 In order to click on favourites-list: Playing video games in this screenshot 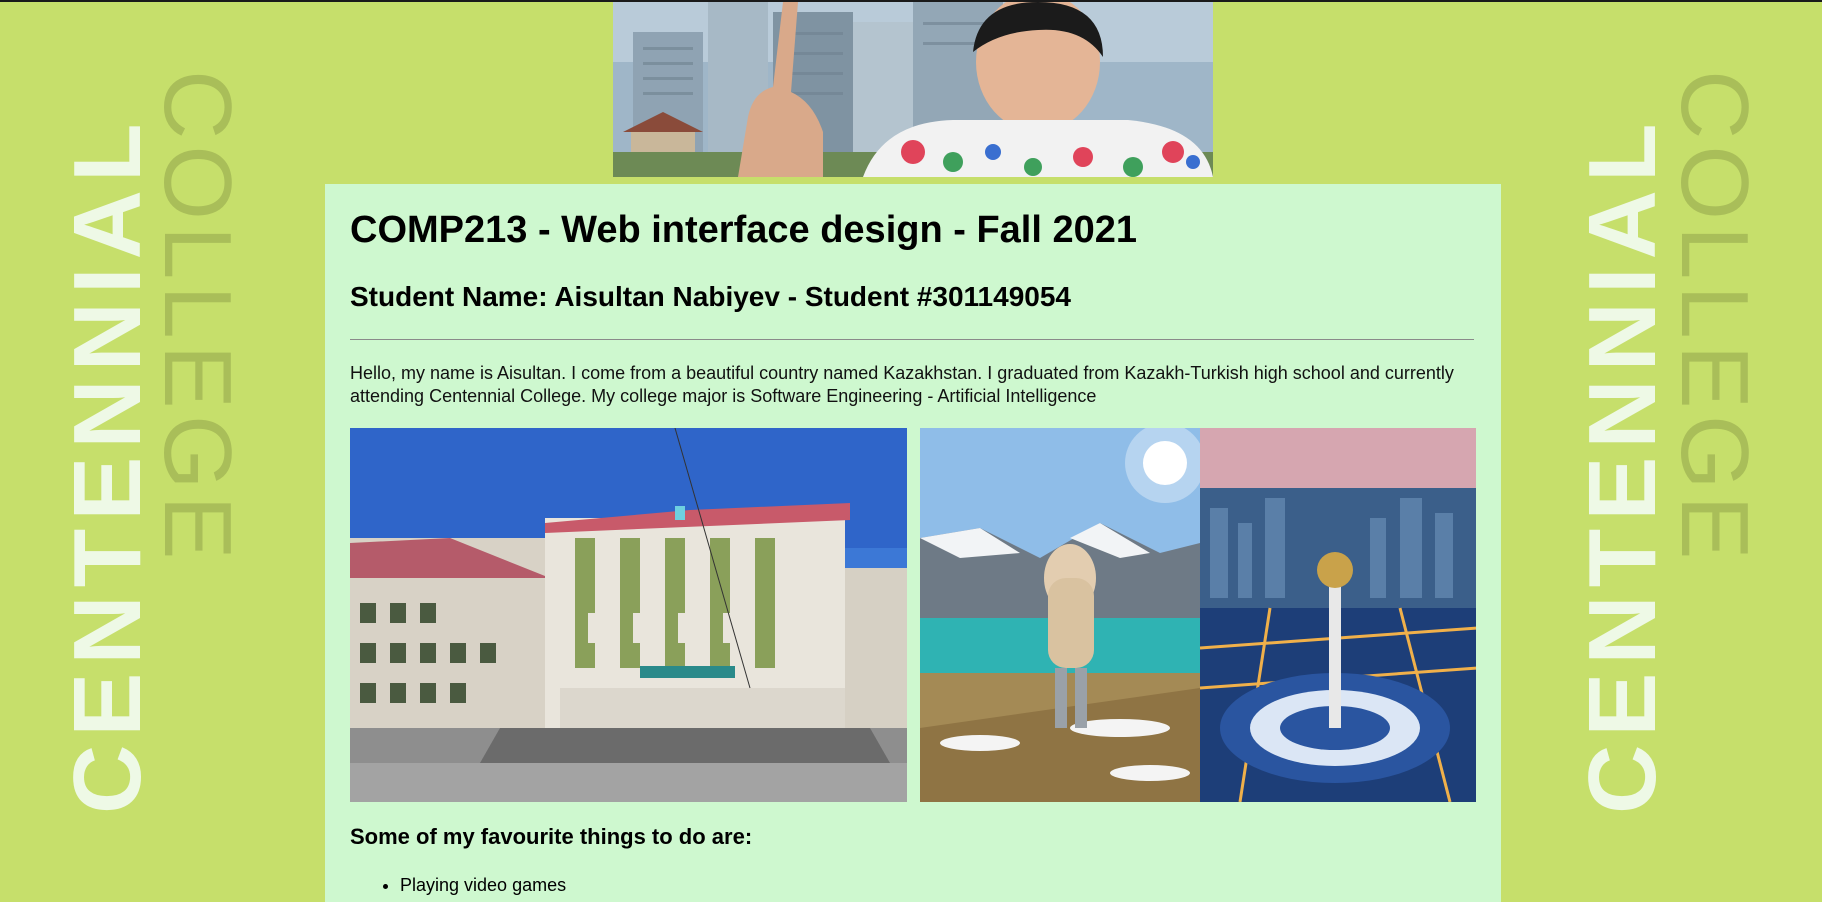, I will do `click(913, 885)`.